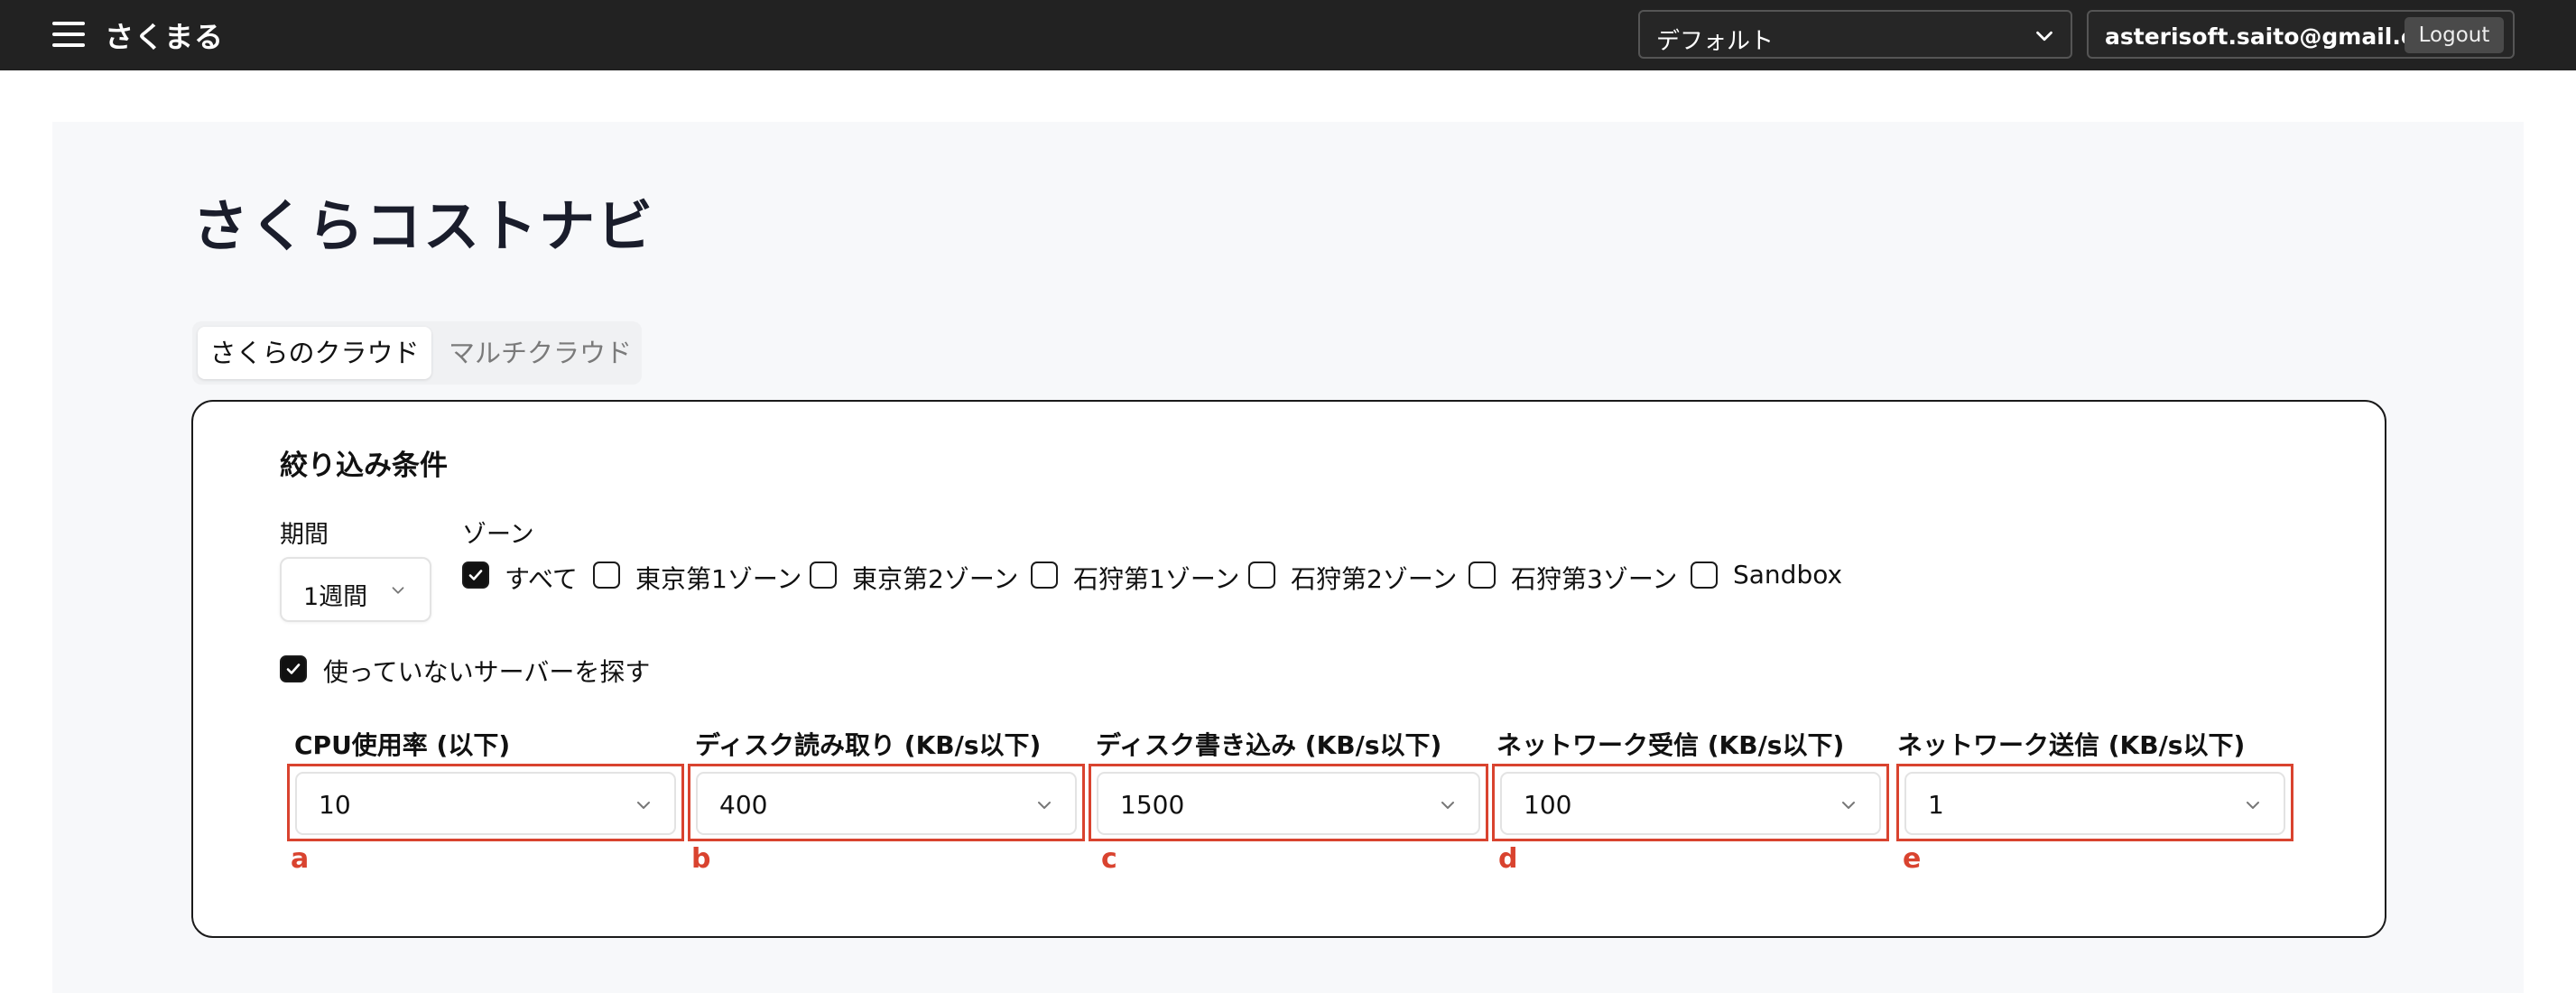  What do you see at coordinates (498, 535) in the screenshot?
I see `zone-label: ゾーン` at bounding box center [498, 535].